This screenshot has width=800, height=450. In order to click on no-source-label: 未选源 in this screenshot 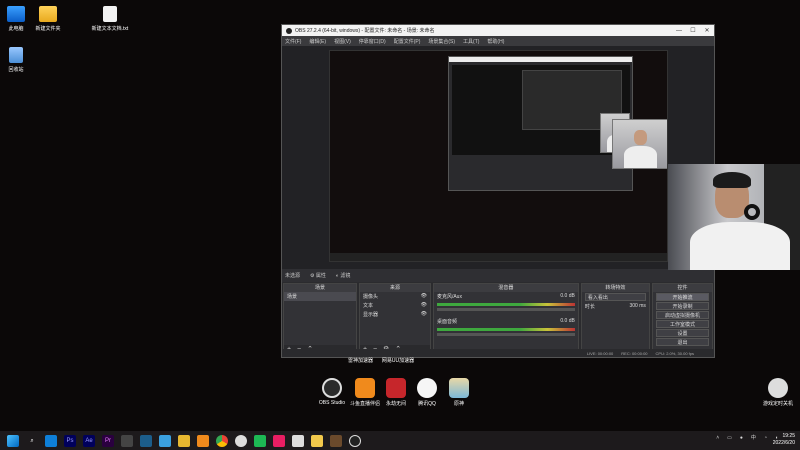, I will do `click(293, 276)`.